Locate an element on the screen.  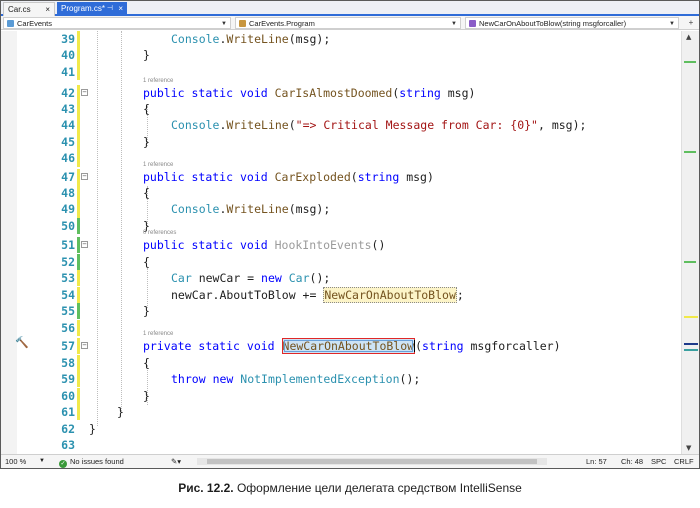
line-number: 55 is located at coordinates (68, 311).